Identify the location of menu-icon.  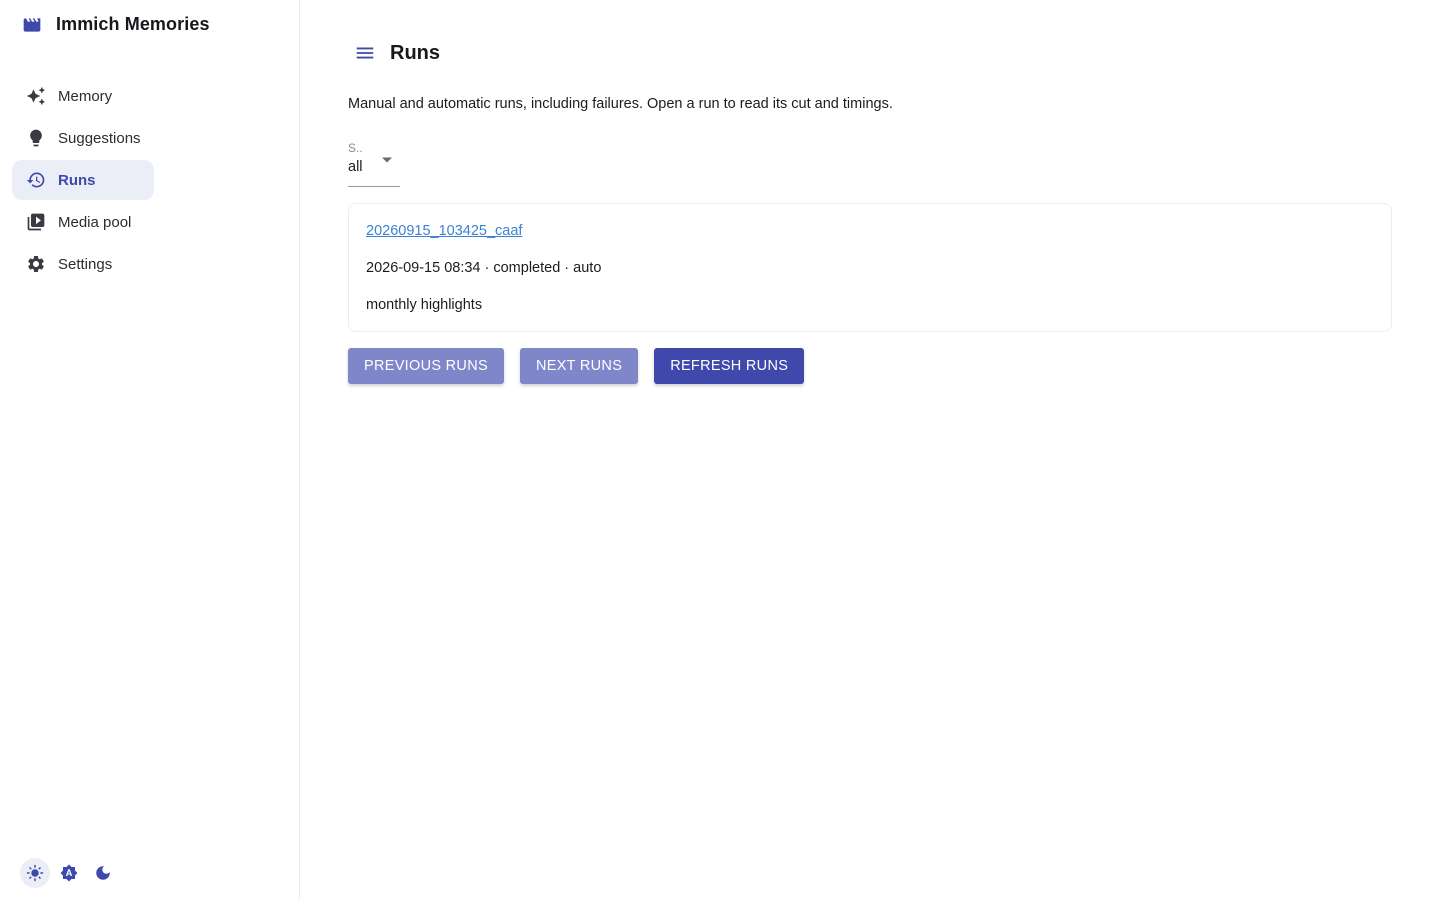
(365, 53).